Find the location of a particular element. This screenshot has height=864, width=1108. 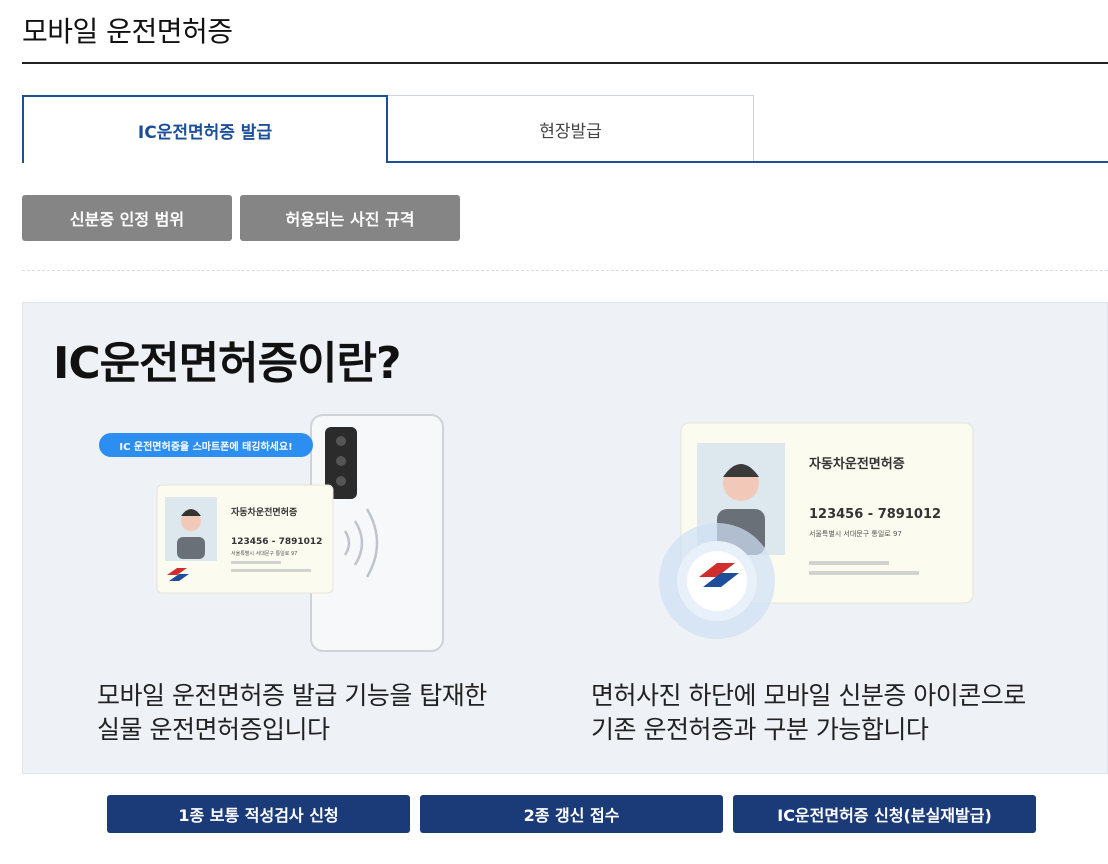

class2-renewal-button: 2종 갱신 접수 is located at coordinates (571, 814).